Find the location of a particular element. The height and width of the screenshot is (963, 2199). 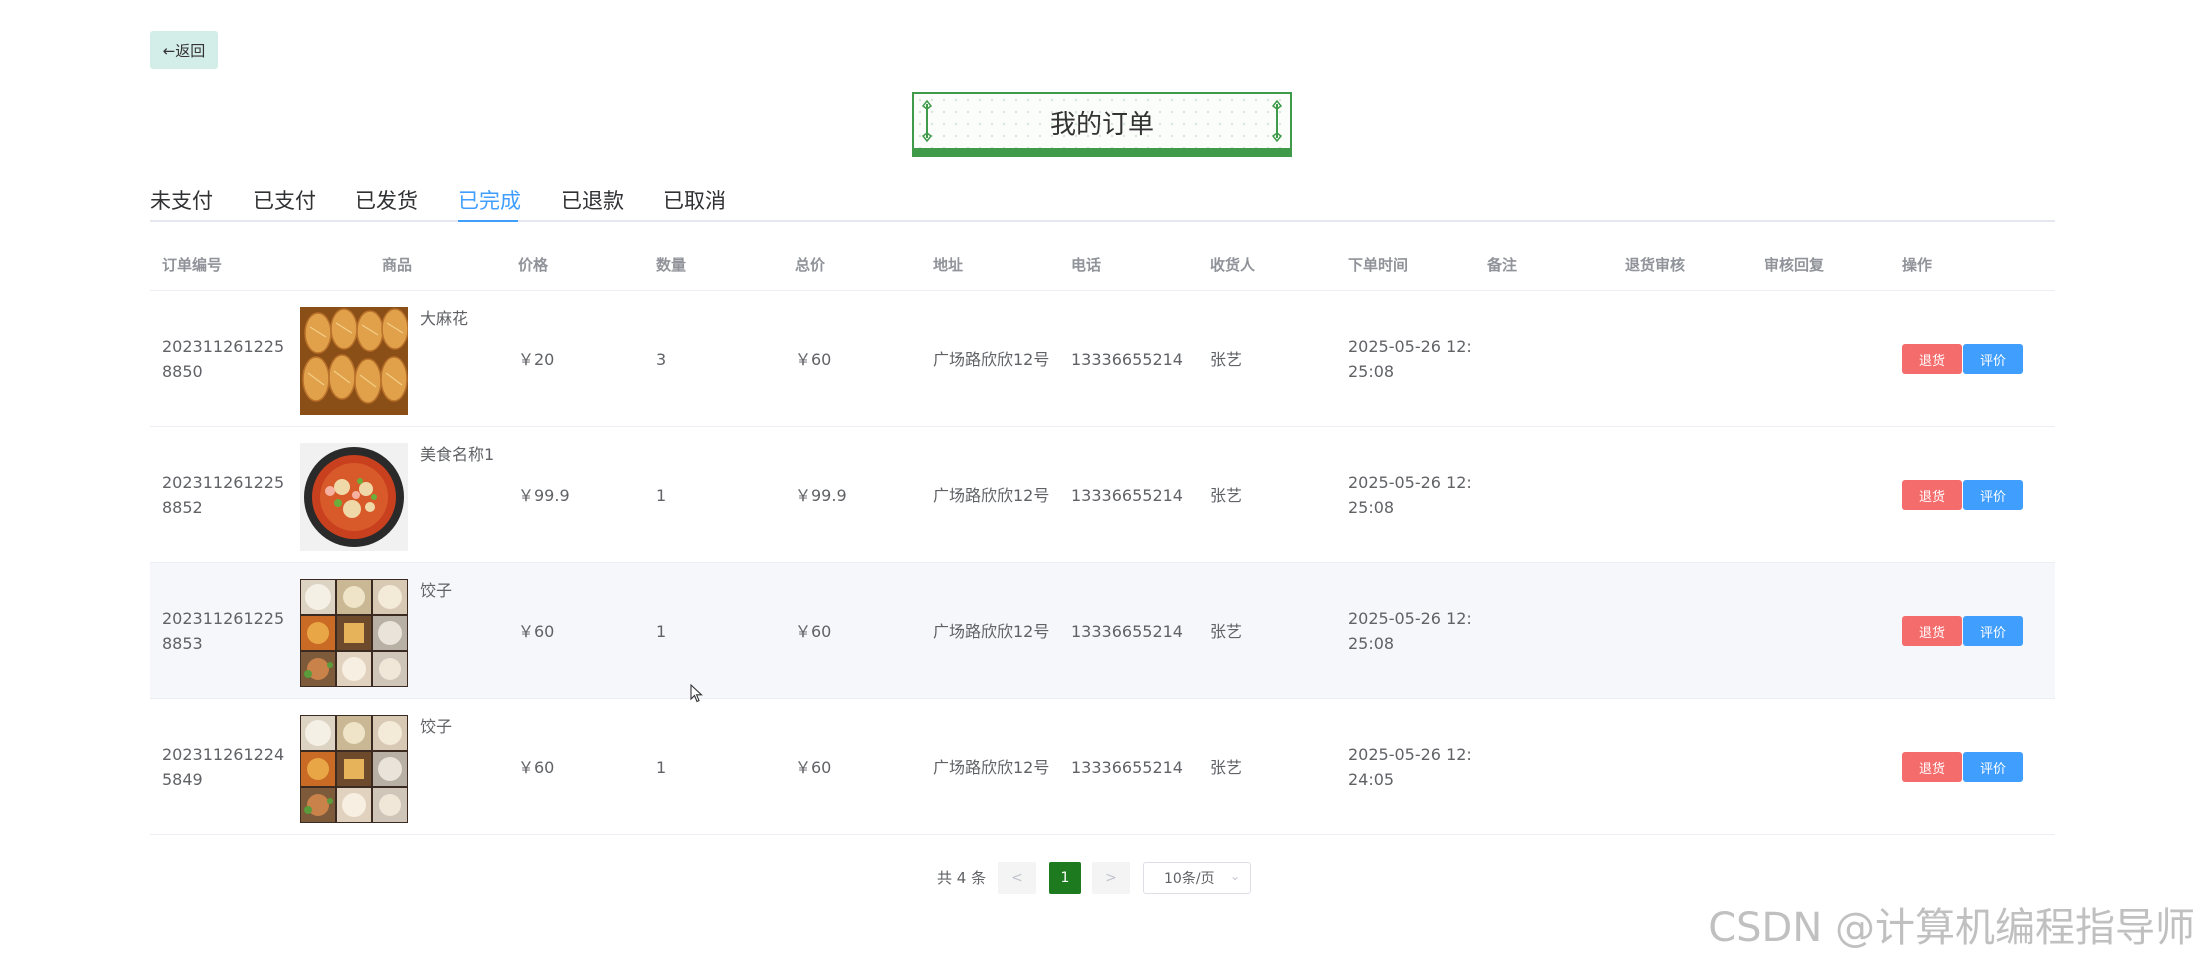

column-header: 电话 is located at coordinates (1086, 265).